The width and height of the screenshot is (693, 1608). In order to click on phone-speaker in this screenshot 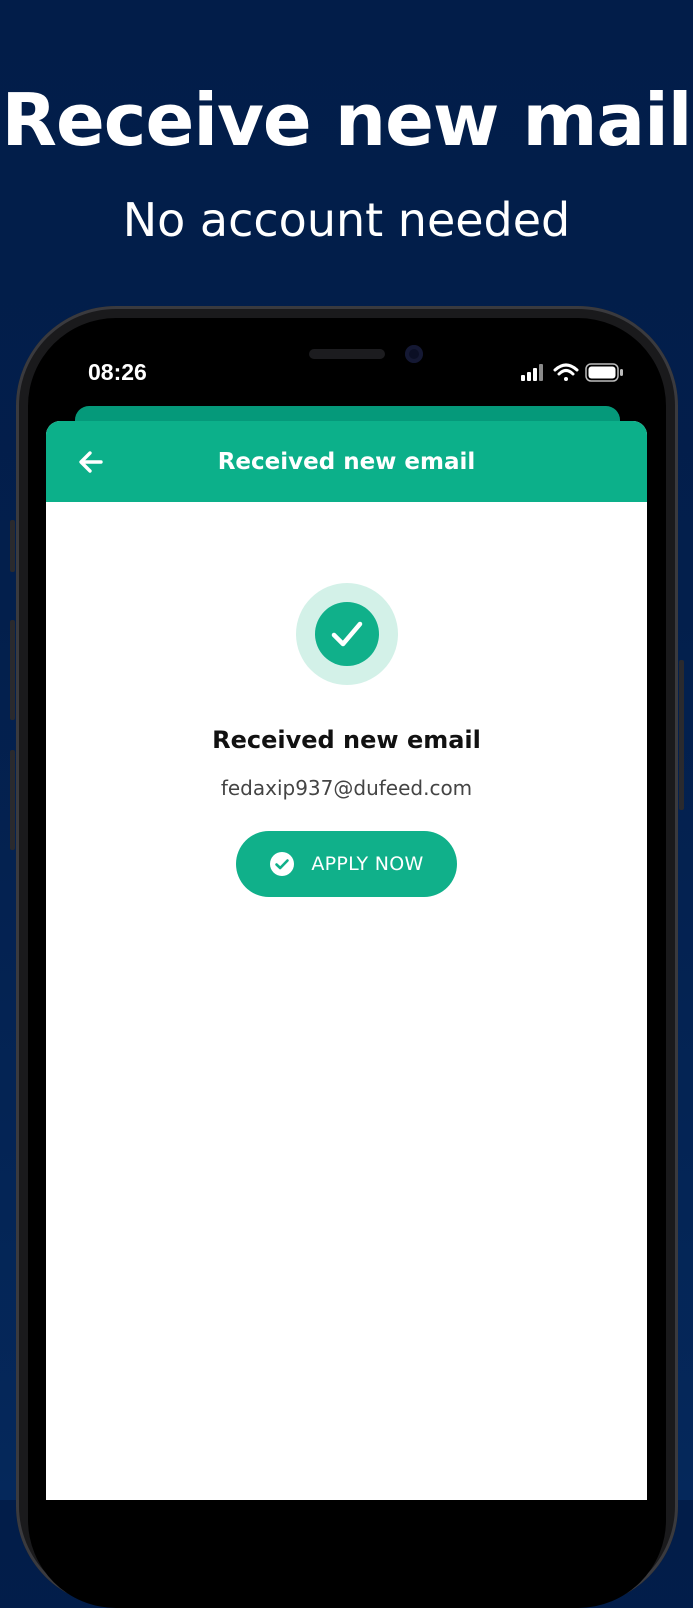, I will do `click(347, 354)`.